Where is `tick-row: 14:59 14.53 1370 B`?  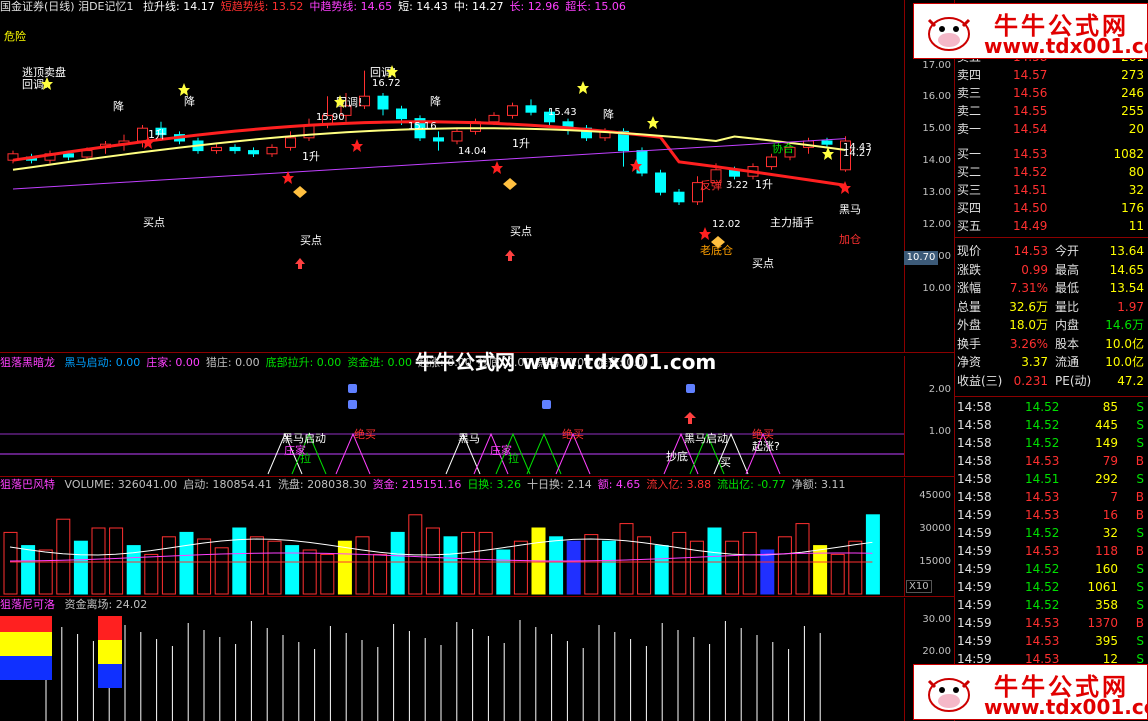
tick-row: 14:59 14.53 1370 B is located at coordinates (1051, 623).